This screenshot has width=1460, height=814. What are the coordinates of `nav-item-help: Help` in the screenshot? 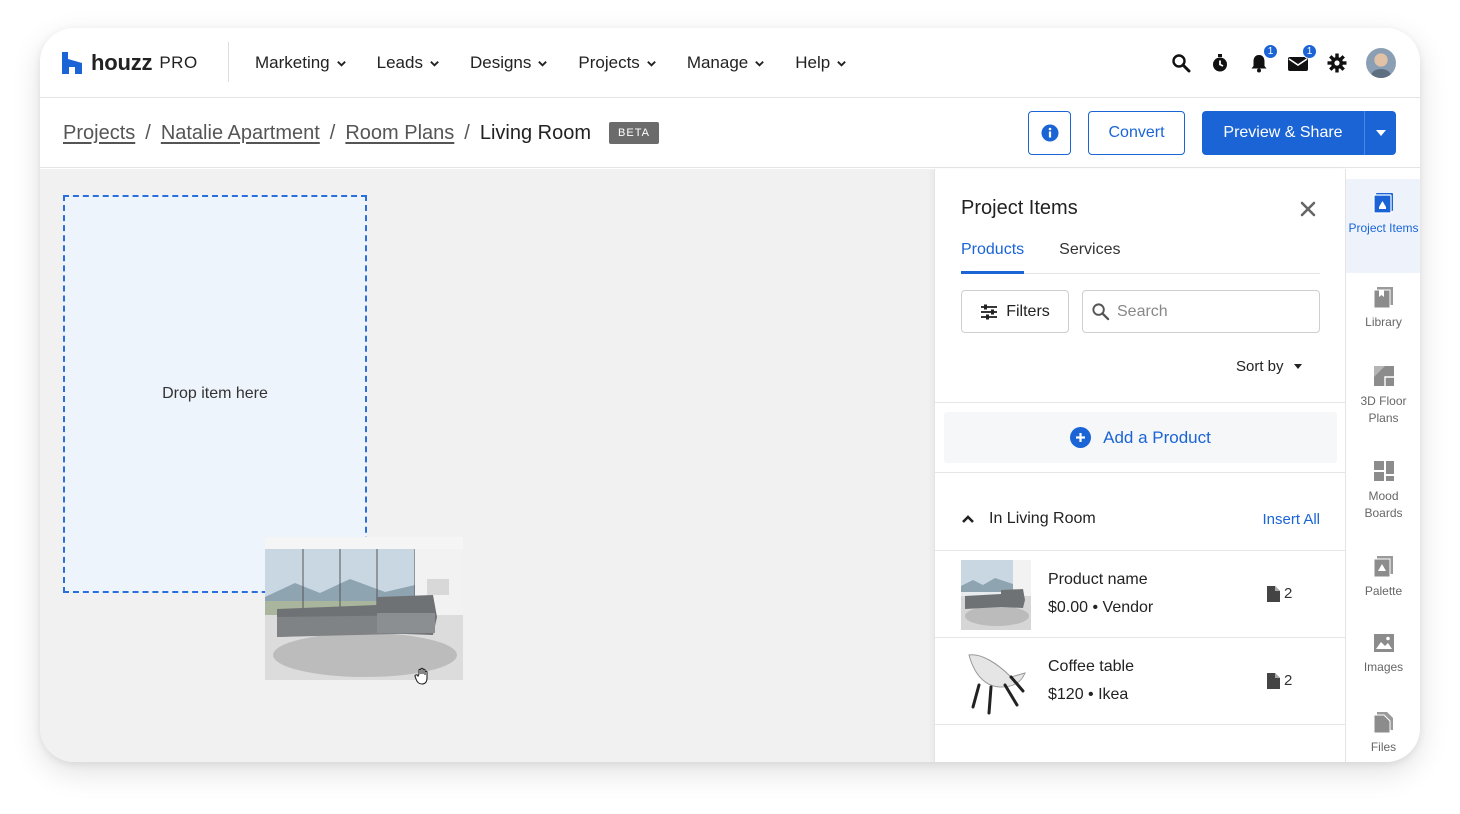 It's located at (821, 63).